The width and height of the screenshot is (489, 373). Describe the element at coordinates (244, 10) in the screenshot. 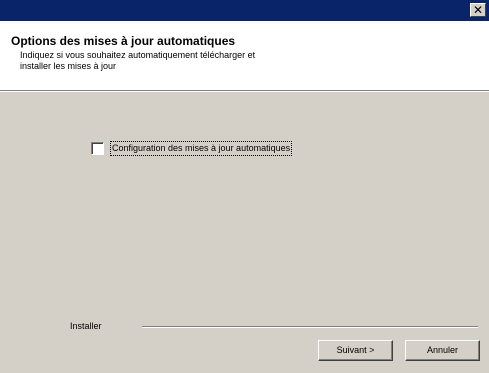

I see `title-bar: ✕` at that location.